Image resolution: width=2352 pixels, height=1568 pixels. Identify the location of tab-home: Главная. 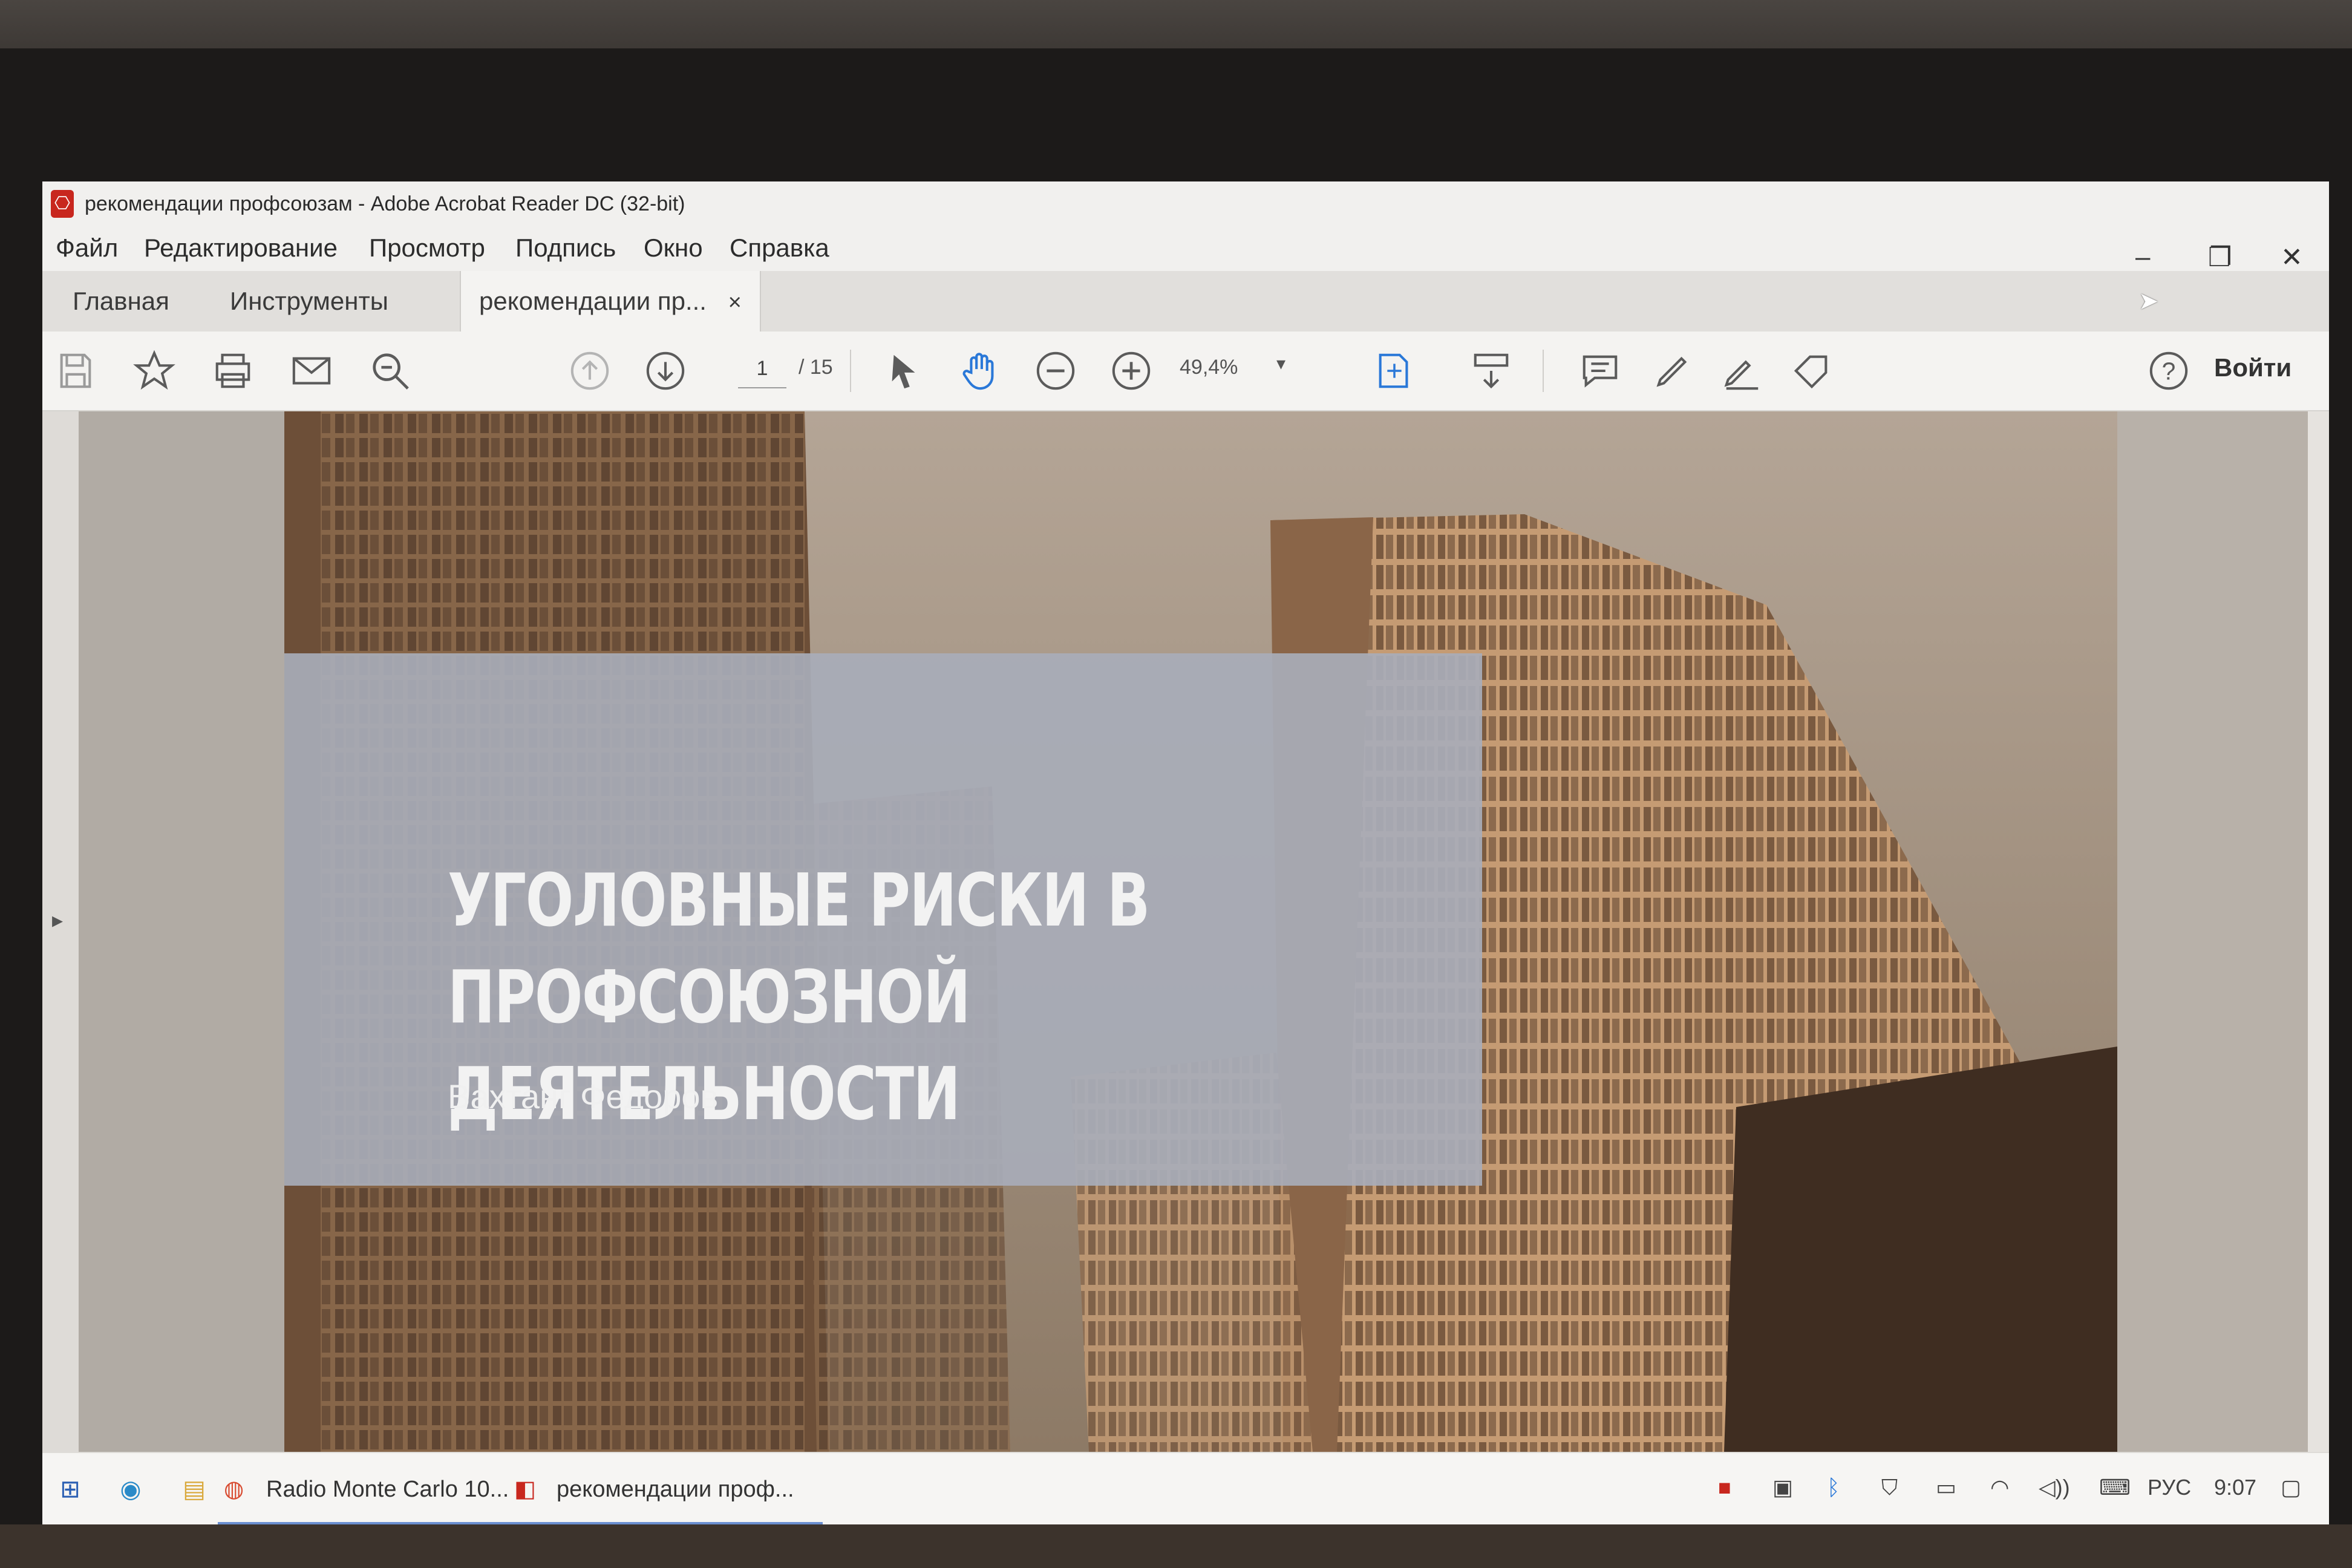
(121, 301).